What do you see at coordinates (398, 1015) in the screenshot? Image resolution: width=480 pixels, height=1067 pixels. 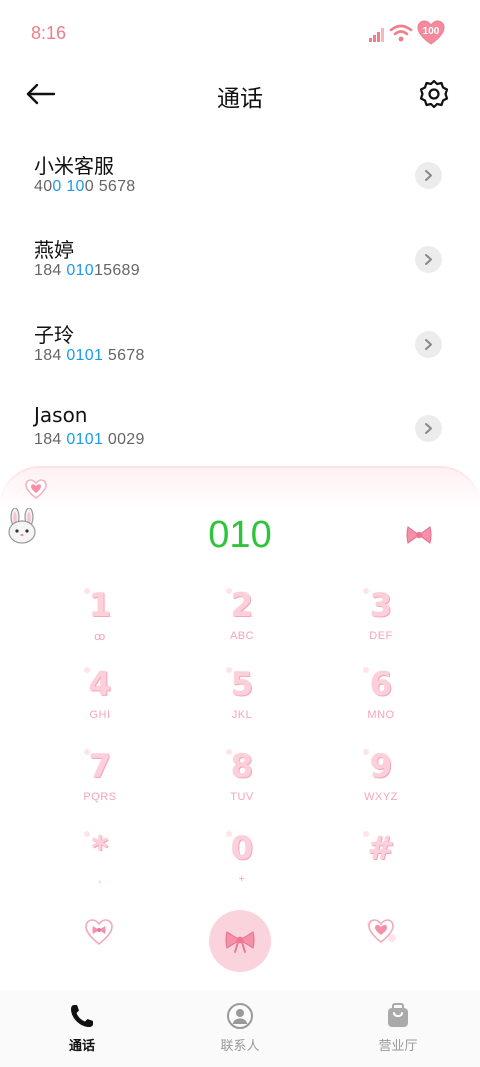 I see `shopping-bag-icon` at bounding box center [398, 1015].